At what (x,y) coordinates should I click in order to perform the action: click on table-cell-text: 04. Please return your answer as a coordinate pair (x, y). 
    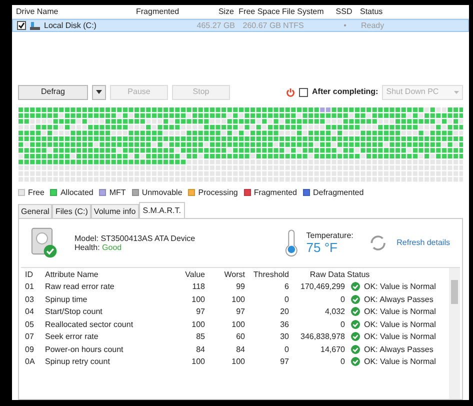
    Looking at the image, I should click on (30, 312).